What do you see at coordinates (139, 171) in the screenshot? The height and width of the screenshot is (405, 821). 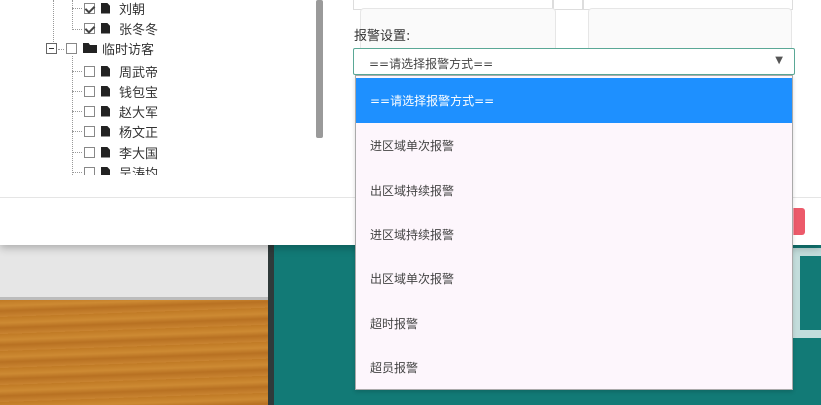 I see `tree-node-label: 吴涛均` at bounding box center [139, 171].